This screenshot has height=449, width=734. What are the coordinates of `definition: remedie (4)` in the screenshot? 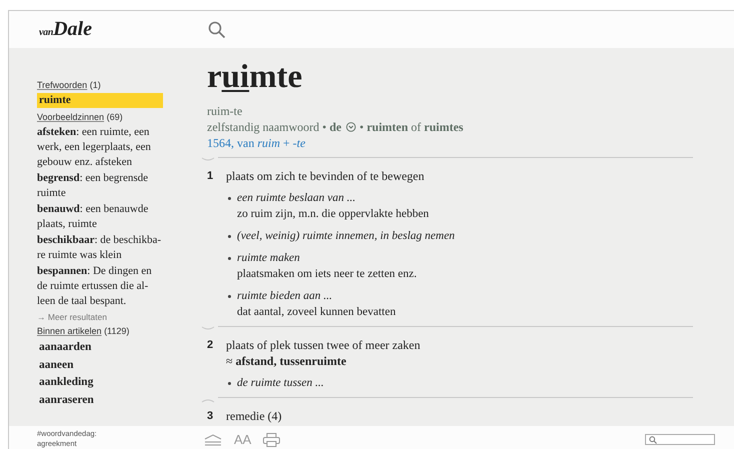 It's located at (254, 416).